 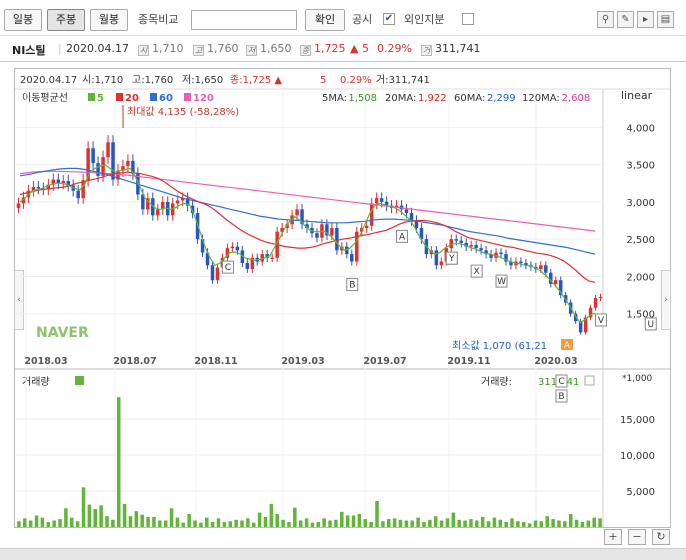 I want to click on ma-value: 1,508, so click(x=362, y=98).